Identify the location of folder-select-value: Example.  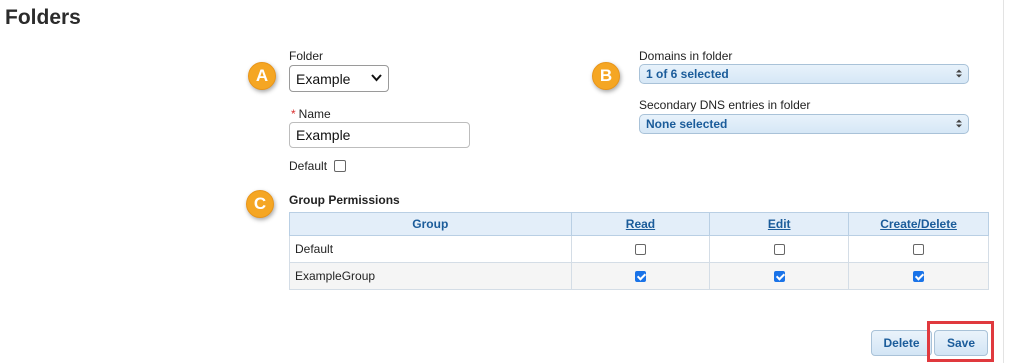
(323, 78).